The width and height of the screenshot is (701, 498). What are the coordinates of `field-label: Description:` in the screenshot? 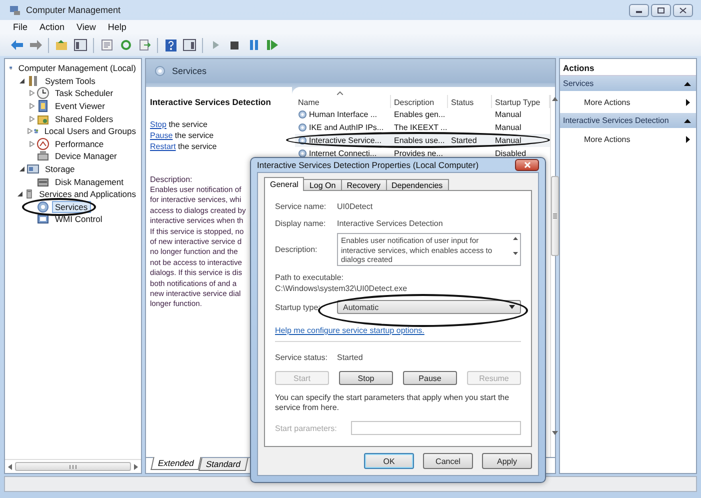 It's located at (296, 249).